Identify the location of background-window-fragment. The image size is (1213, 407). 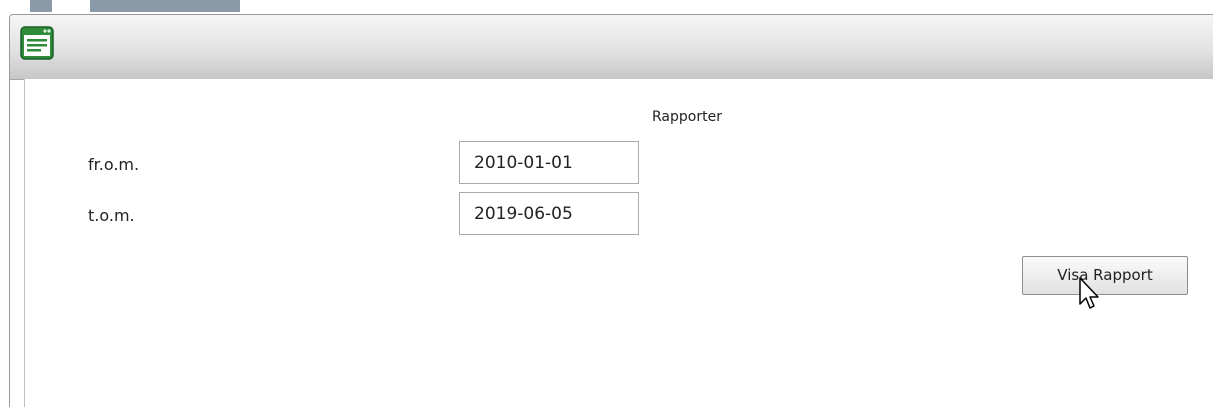
(140, 7).